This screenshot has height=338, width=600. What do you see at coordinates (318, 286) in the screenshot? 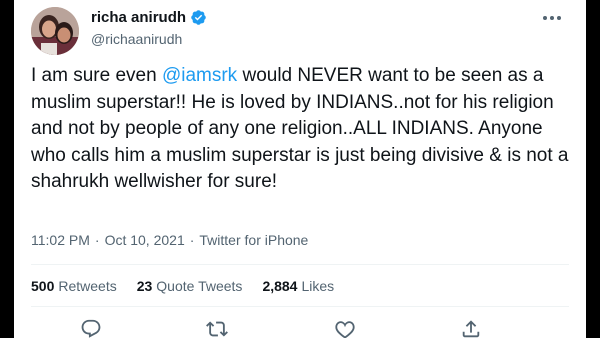
I see `likes-label: Likes` at bounding box center [318, 286].